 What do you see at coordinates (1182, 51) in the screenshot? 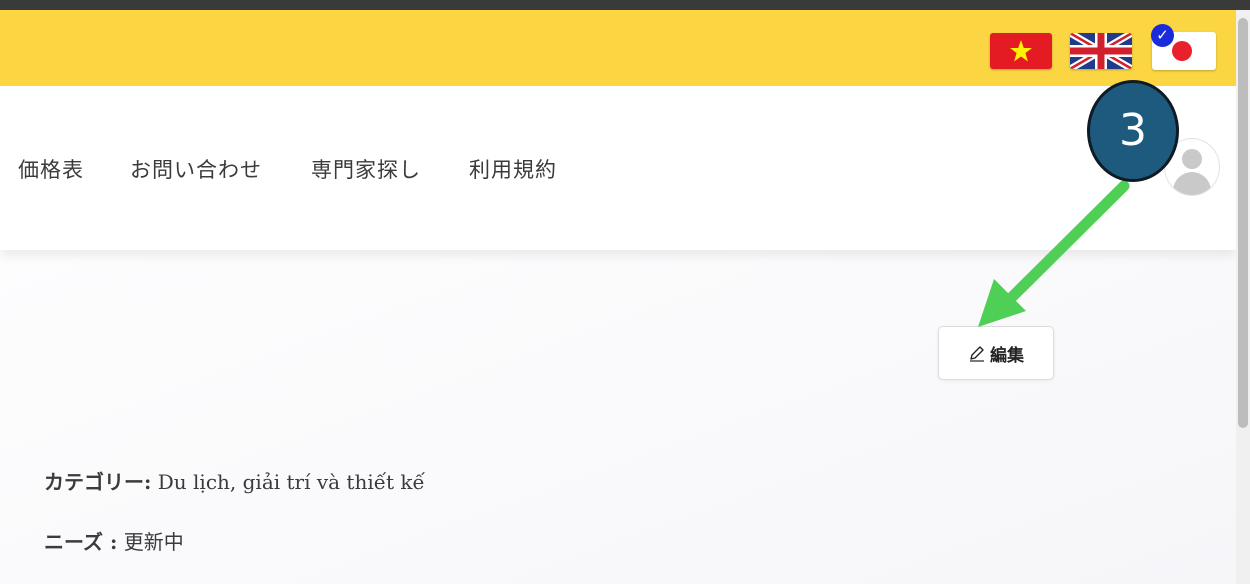
I see `japan-sun-icon` at bounding box center [1182, 51].